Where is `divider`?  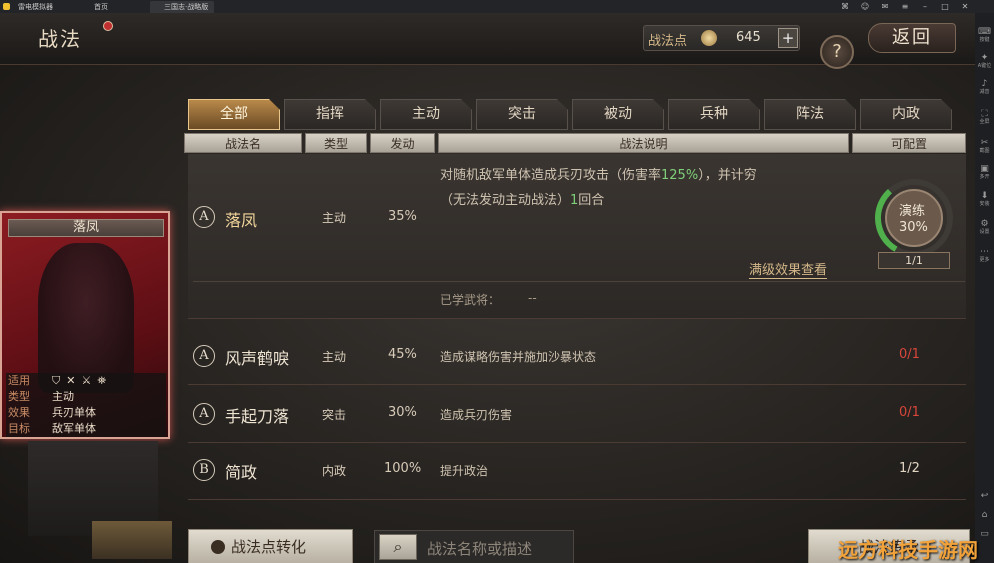
divider is located at coordinates (579, 281).